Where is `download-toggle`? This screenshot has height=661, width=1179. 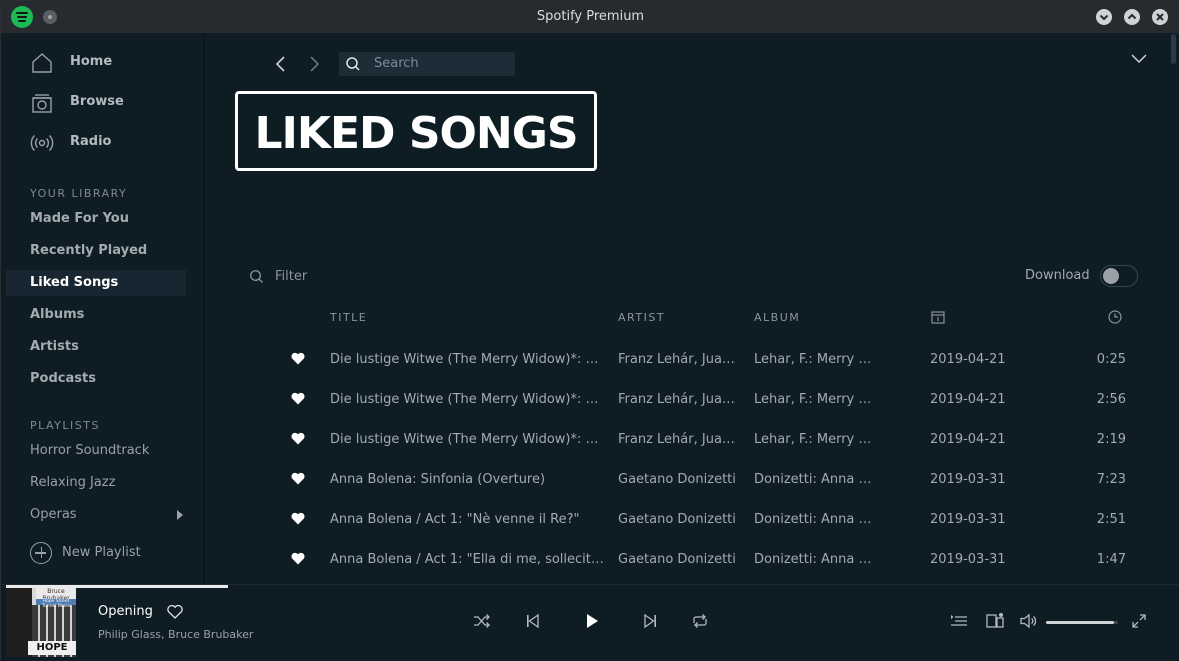 download-toggle is located at coordinates (1119, 276).